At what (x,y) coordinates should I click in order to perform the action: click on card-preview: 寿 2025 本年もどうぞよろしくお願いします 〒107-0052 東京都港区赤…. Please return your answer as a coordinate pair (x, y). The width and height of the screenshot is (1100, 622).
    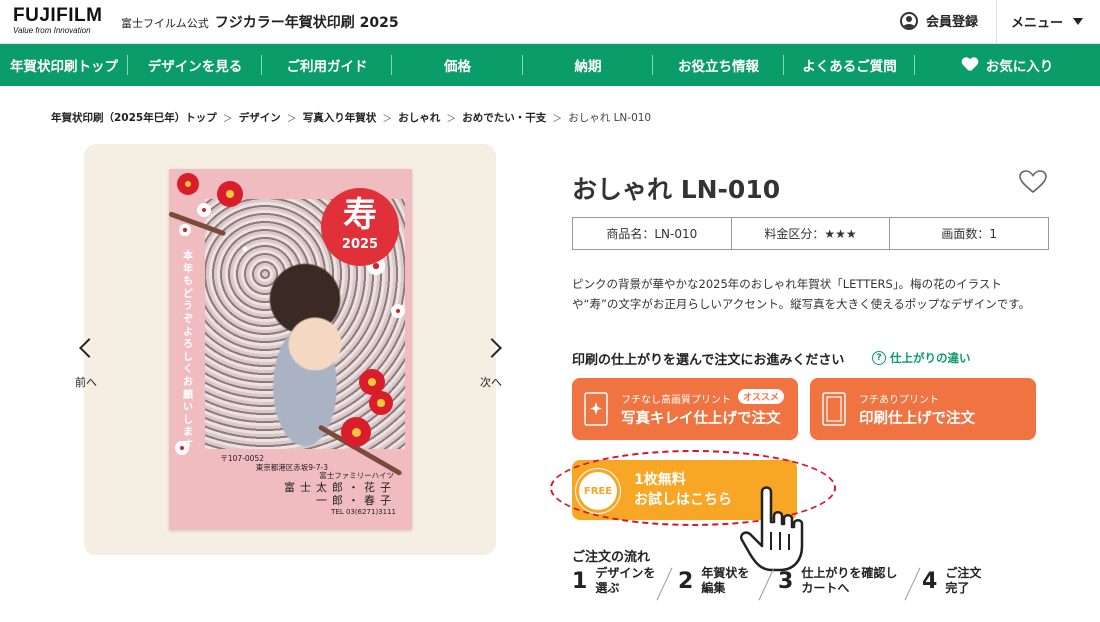
    Looking at the image, I should click on (290, 349).